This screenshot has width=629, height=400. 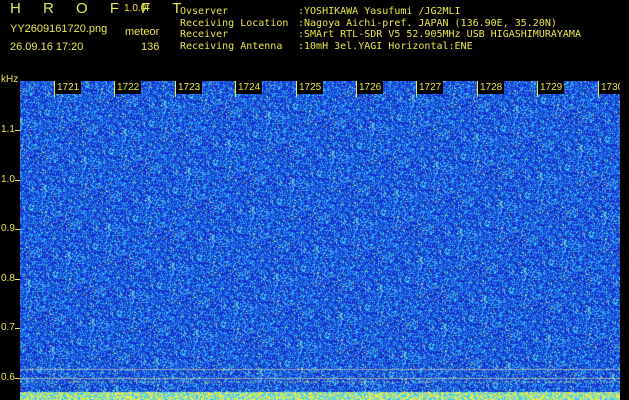 What do you see at coordinates (609, 87) in the screenshot?
I see `x-tick-label: 1730` at bounding box center [609, 87].